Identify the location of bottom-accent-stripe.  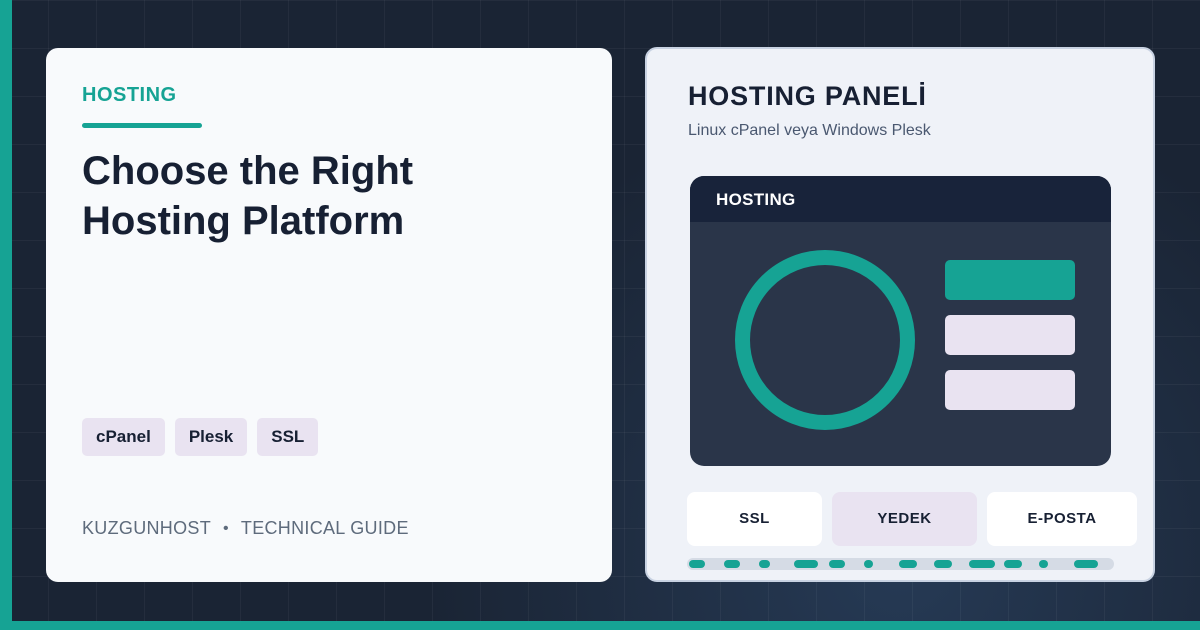
(600, 625).